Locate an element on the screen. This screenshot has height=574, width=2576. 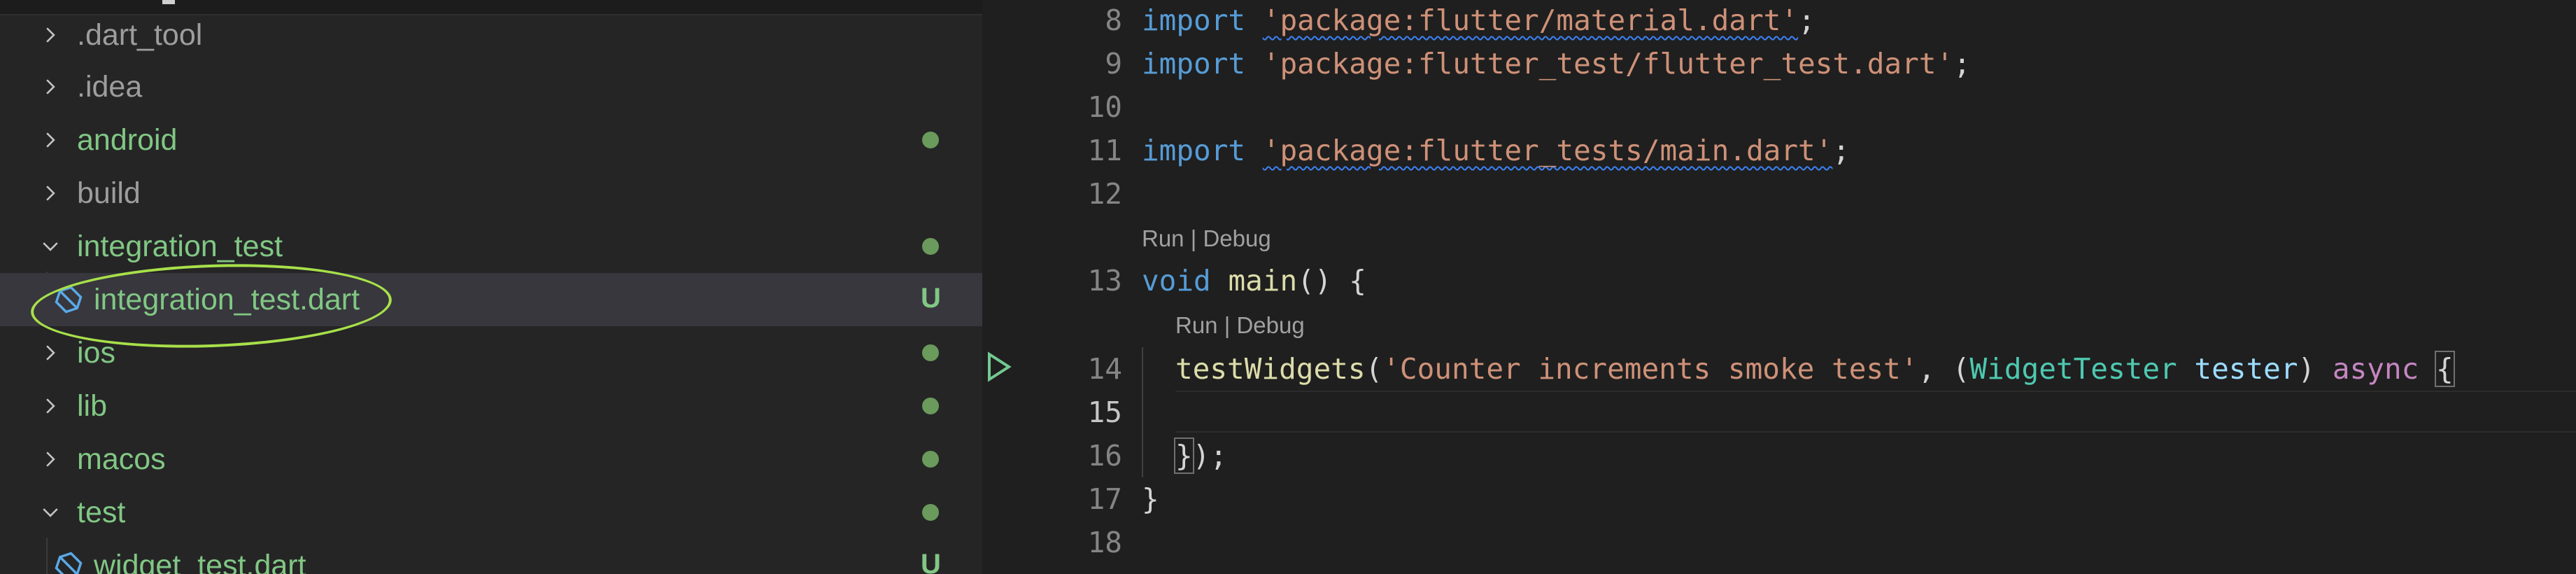
token-string: 'package:flutter/material.dart' is located at coordinates (1530, 20).